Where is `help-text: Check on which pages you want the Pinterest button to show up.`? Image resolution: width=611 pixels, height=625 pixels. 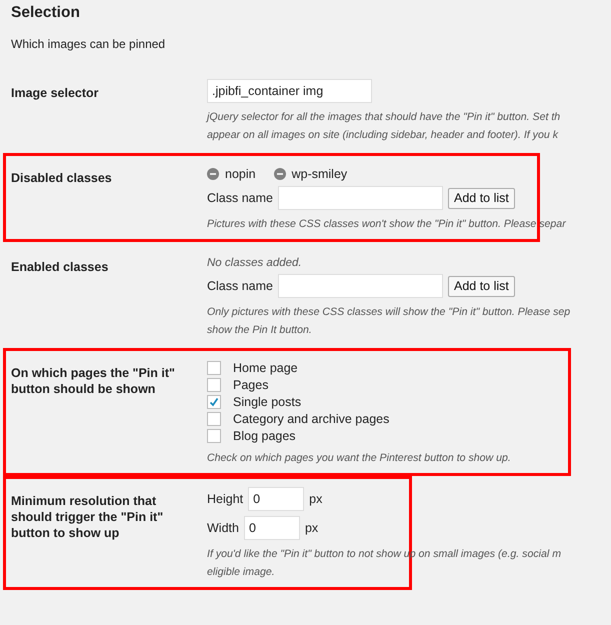
help-text: Check on which pages you want the Pinterest button to show up. is located at coordinates (359, 458).